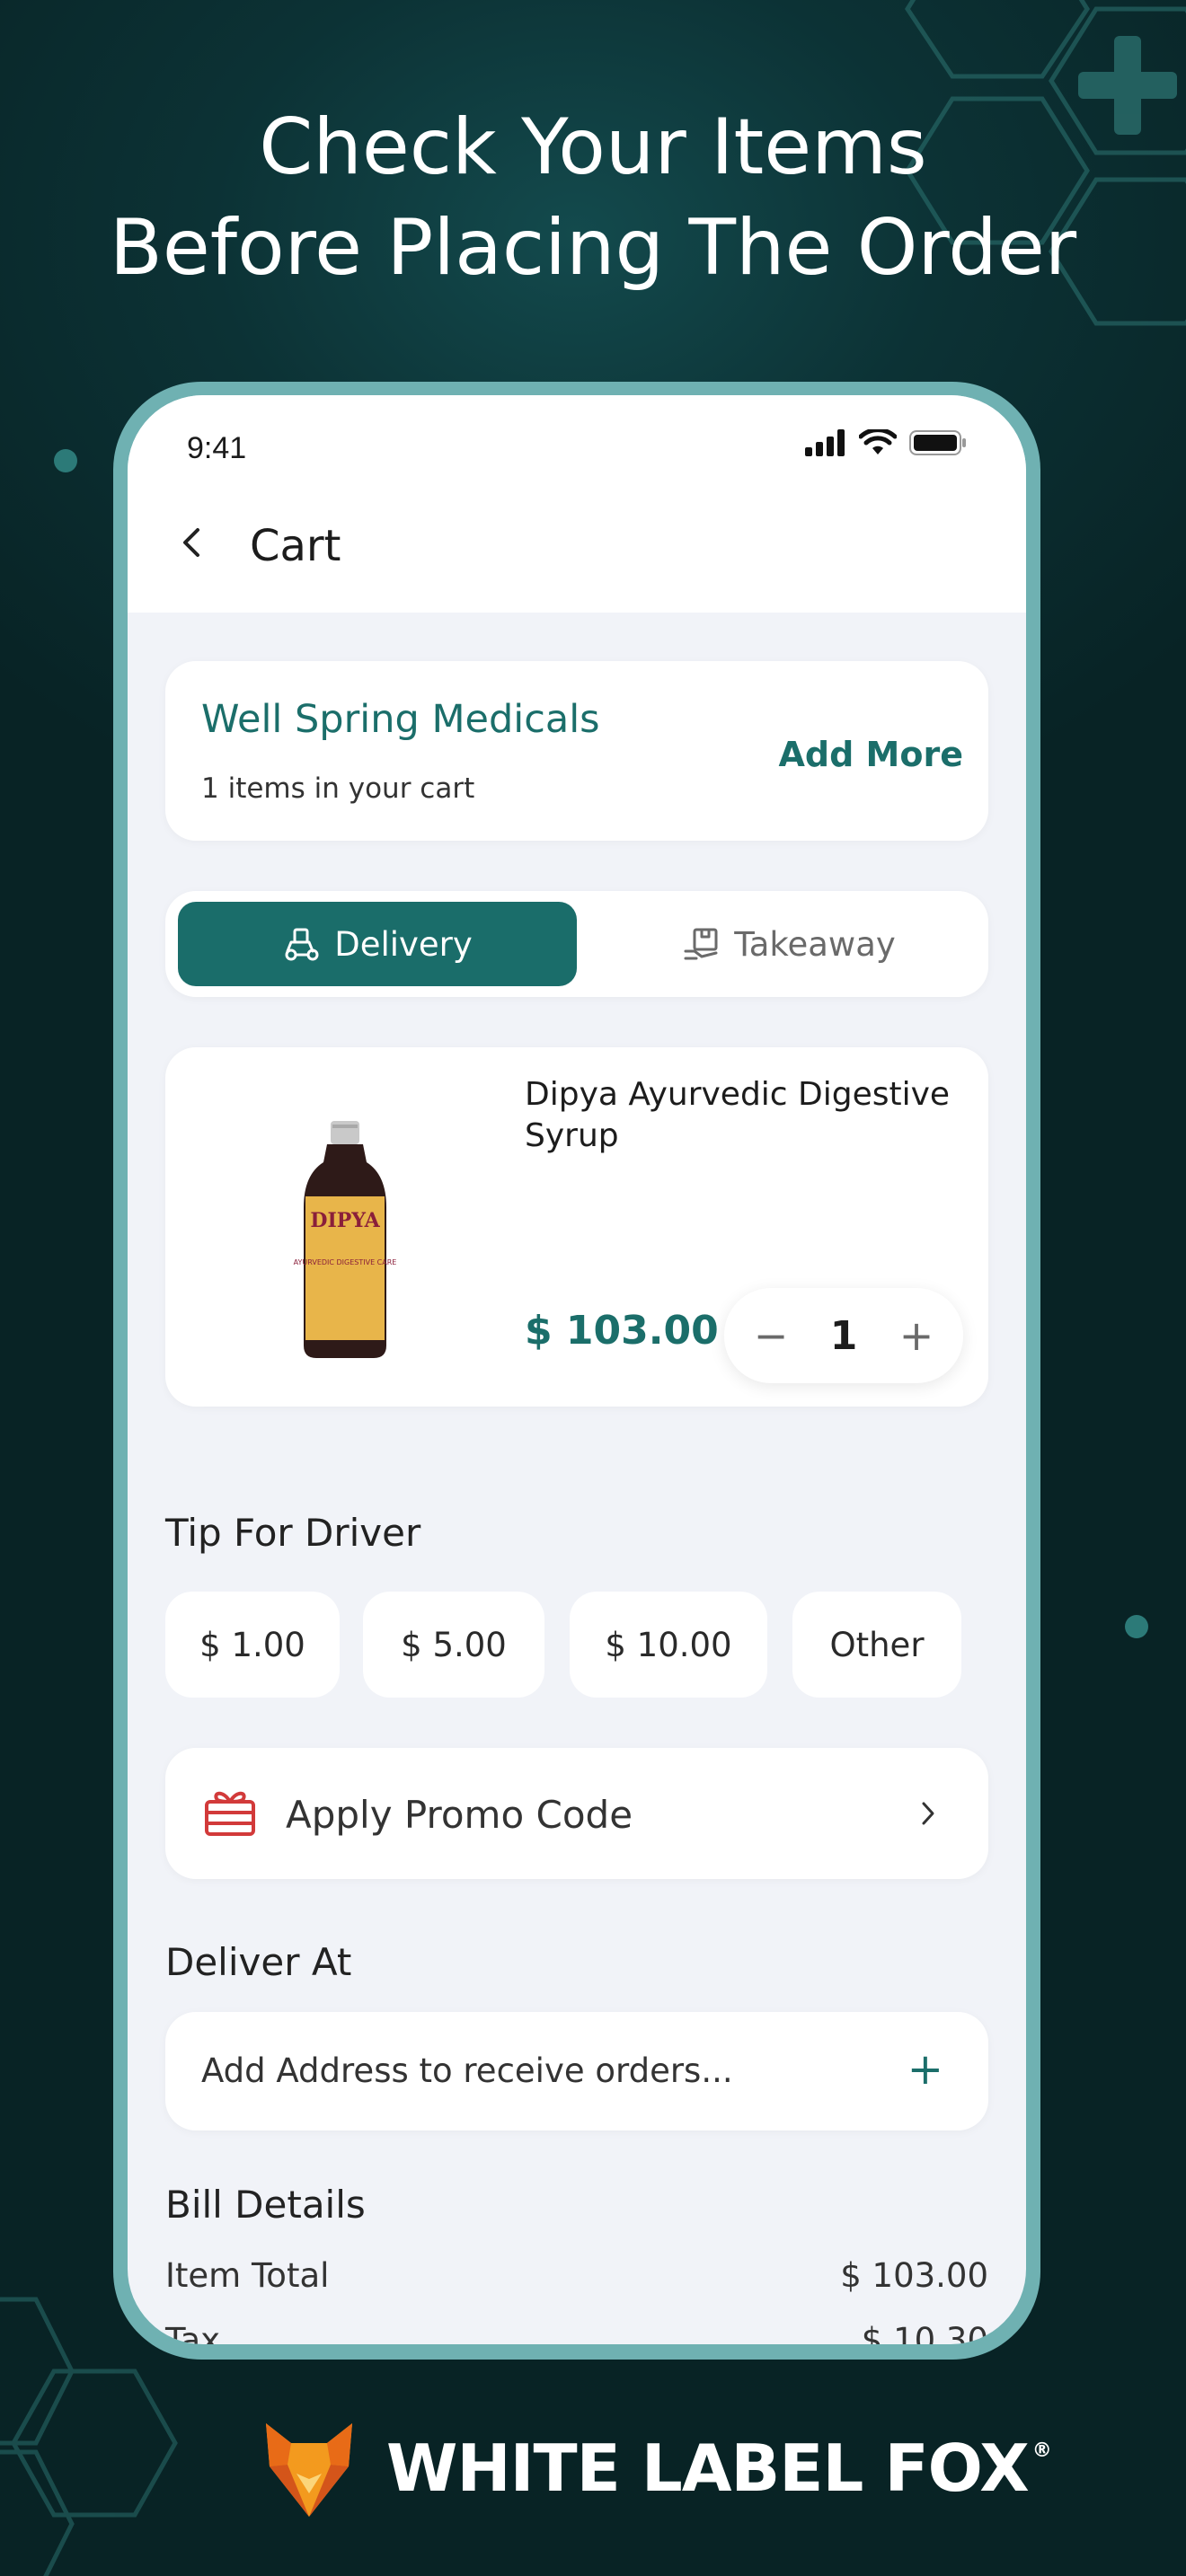 The width and height of the screenshot is (1186, 2576). I want to click on app-header: 9:41 Cart, so click(577, 504).